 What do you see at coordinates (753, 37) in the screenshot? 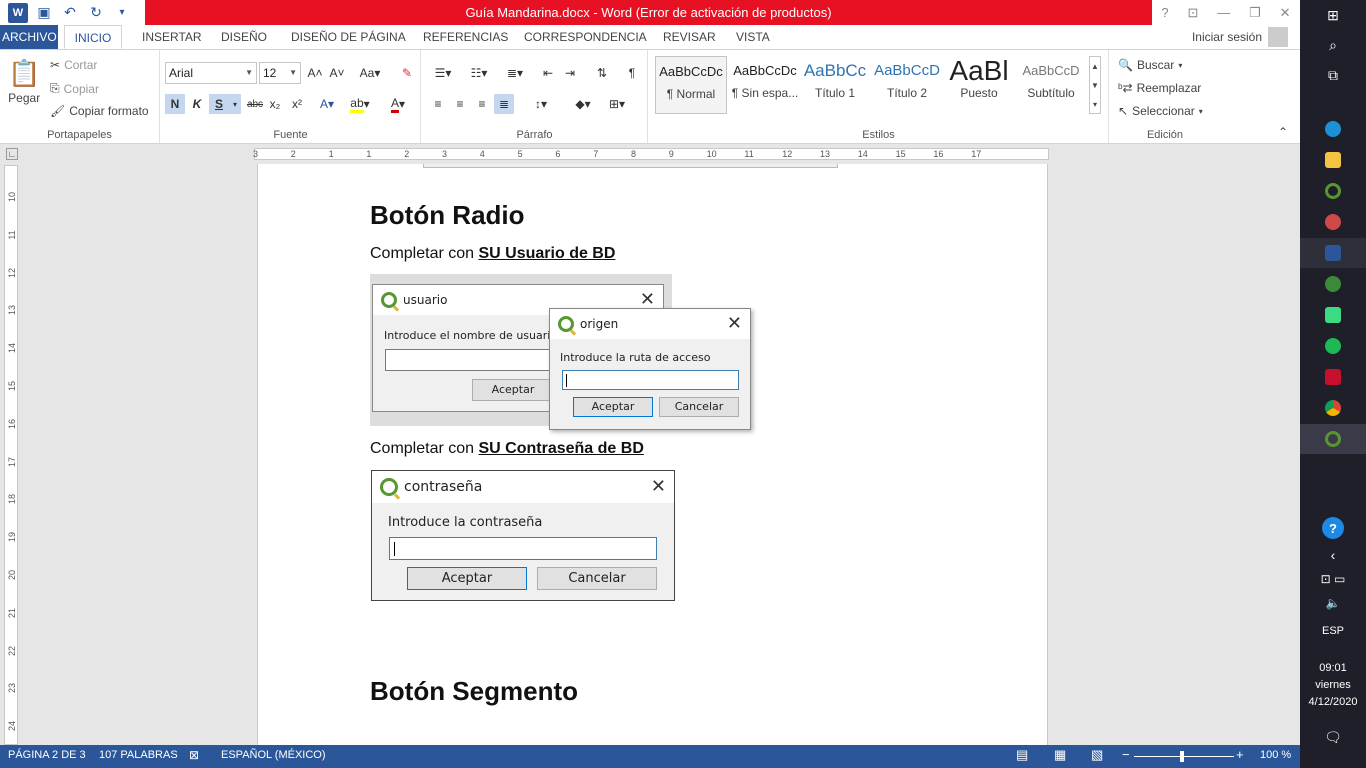
I see `tab-vista: VISTA` at bounding box center [753, 37].